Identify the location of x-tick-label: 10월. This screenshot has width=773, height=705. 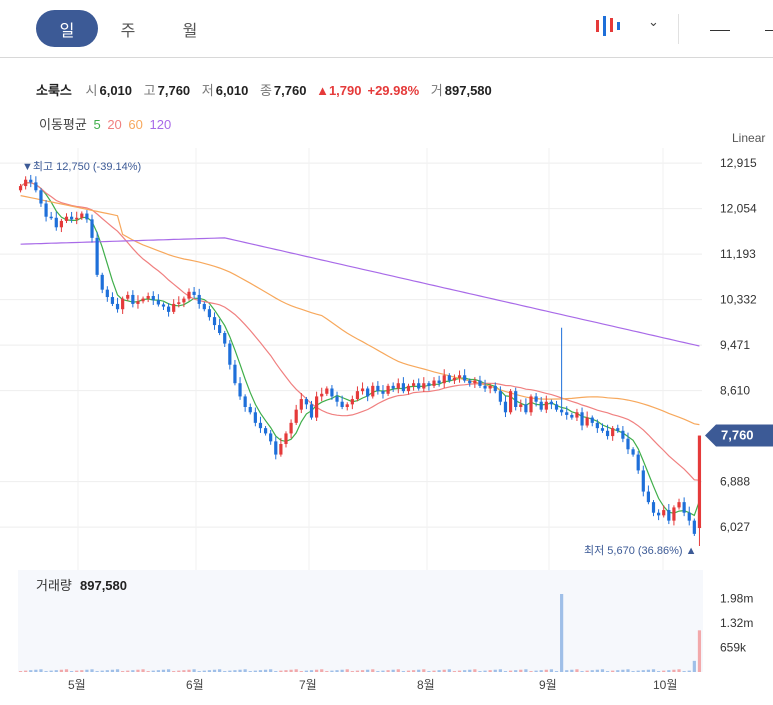
(665, 685).